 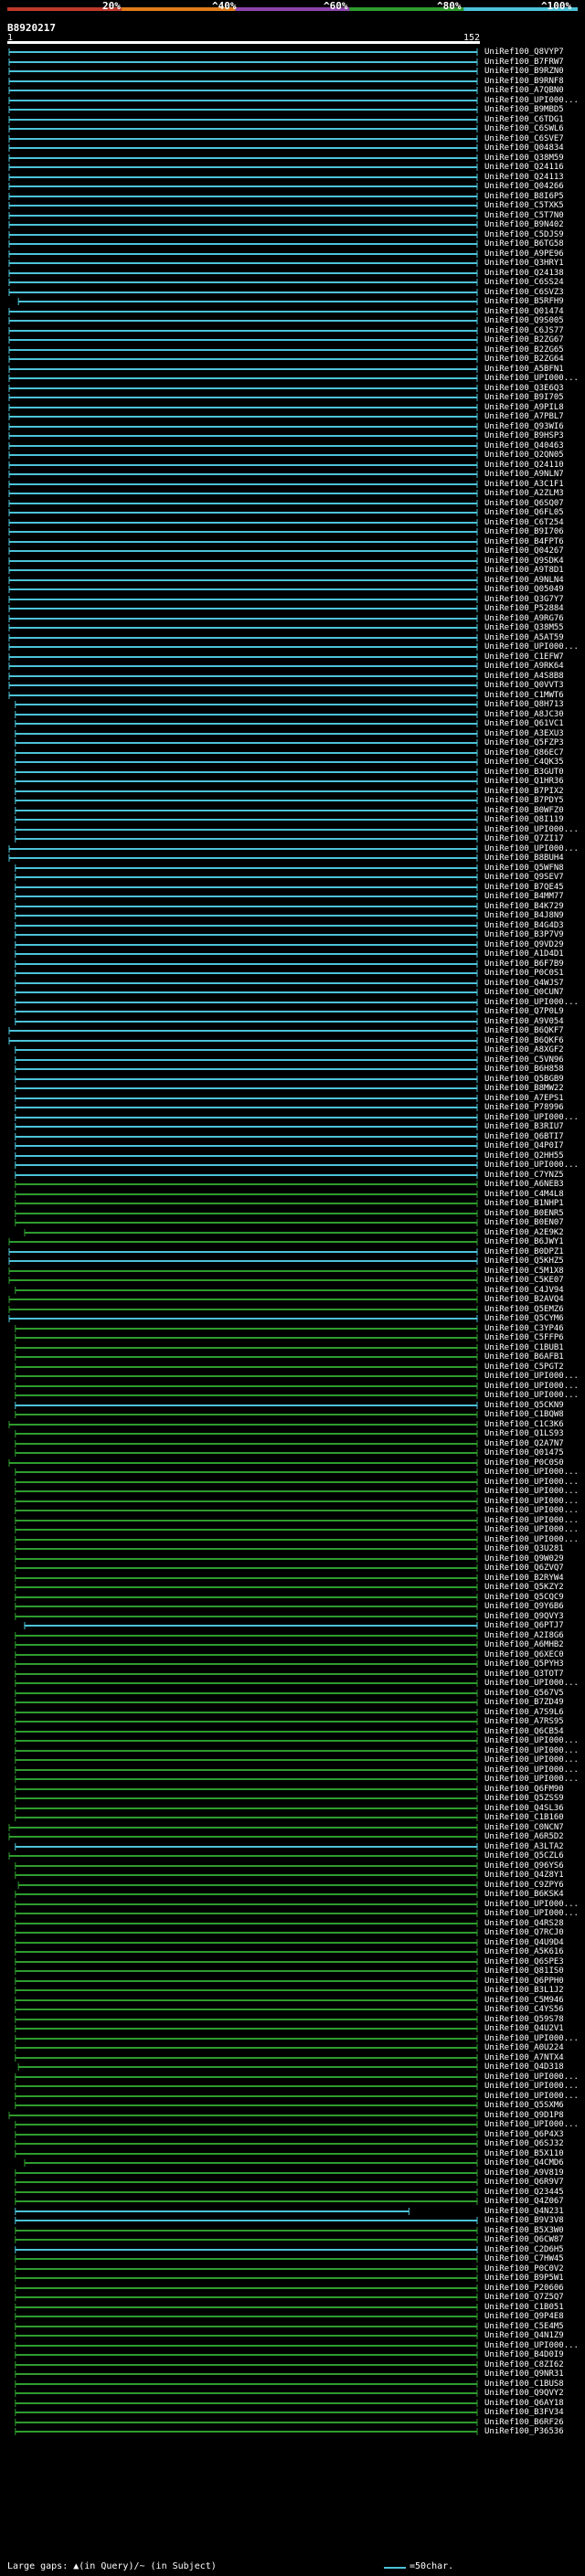 I want to click on hit-row: UniRef100_Q6BTI7, so click(x=293, y=1136).